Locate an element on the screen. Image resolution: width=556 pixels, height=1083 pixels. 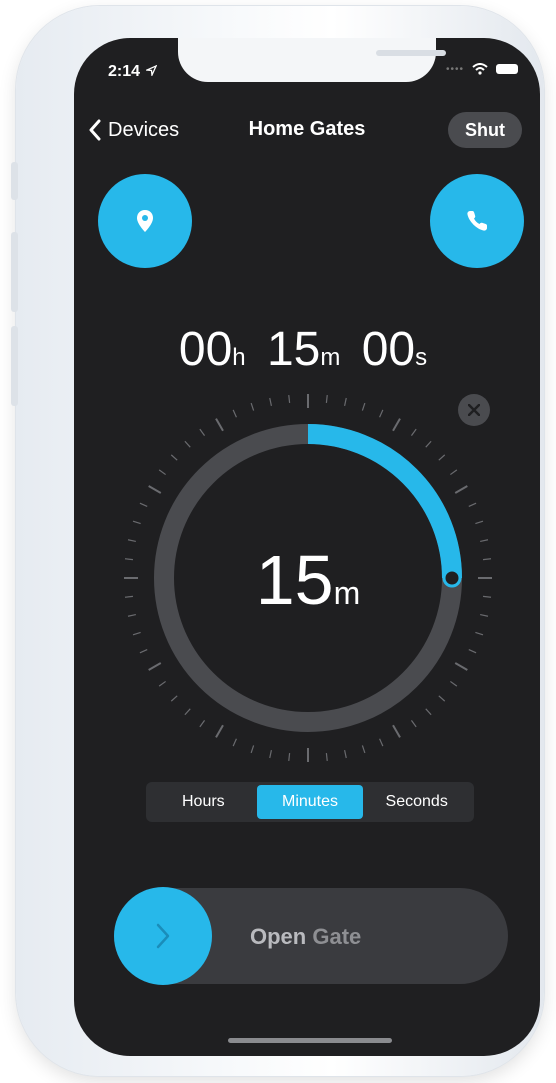
clear-button is located at coordinates (474, 410).